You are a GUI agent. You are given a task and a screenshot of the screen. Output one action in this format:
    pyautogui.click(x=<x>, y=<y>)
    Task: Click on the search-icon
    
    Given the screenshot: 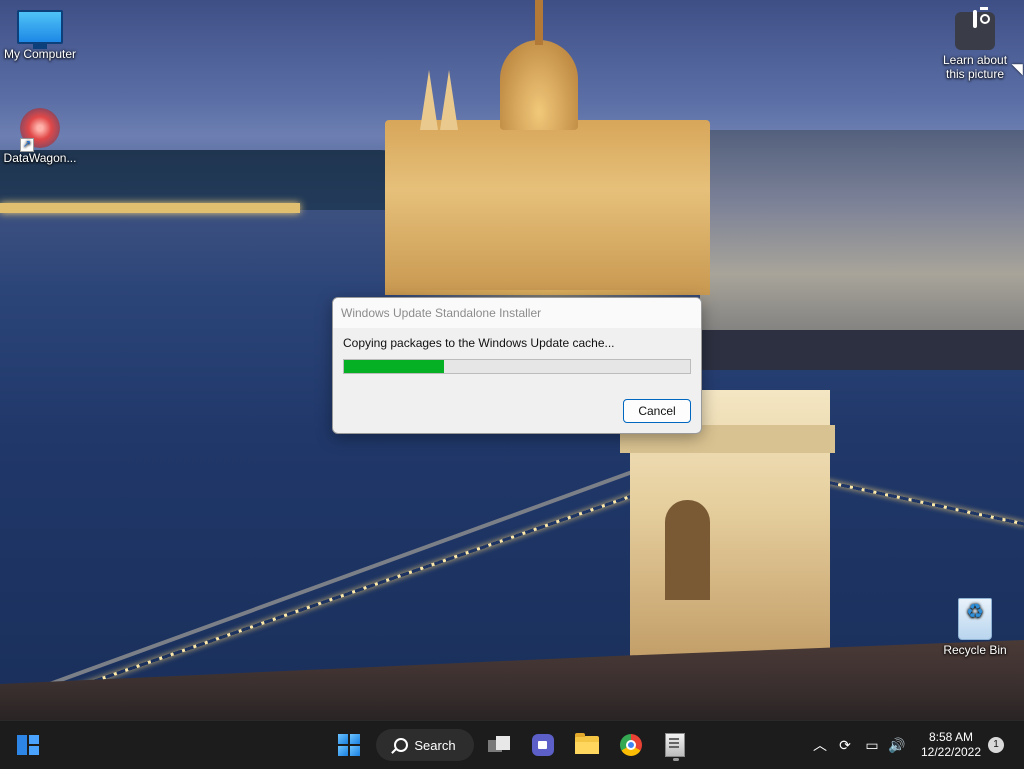 What is the action you would take?
    pyautogui.click(x=401, y=745)
    